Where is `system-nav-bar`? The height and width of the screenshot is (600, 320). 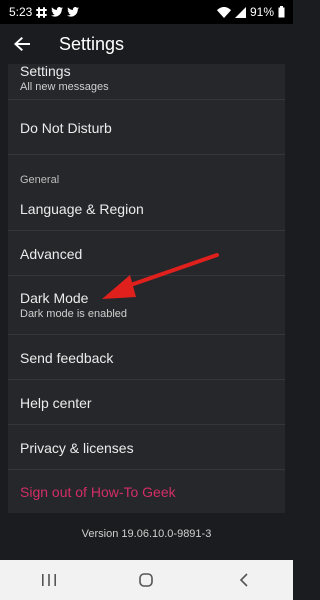
system-nav-bar is located at coordinates (146, 580).